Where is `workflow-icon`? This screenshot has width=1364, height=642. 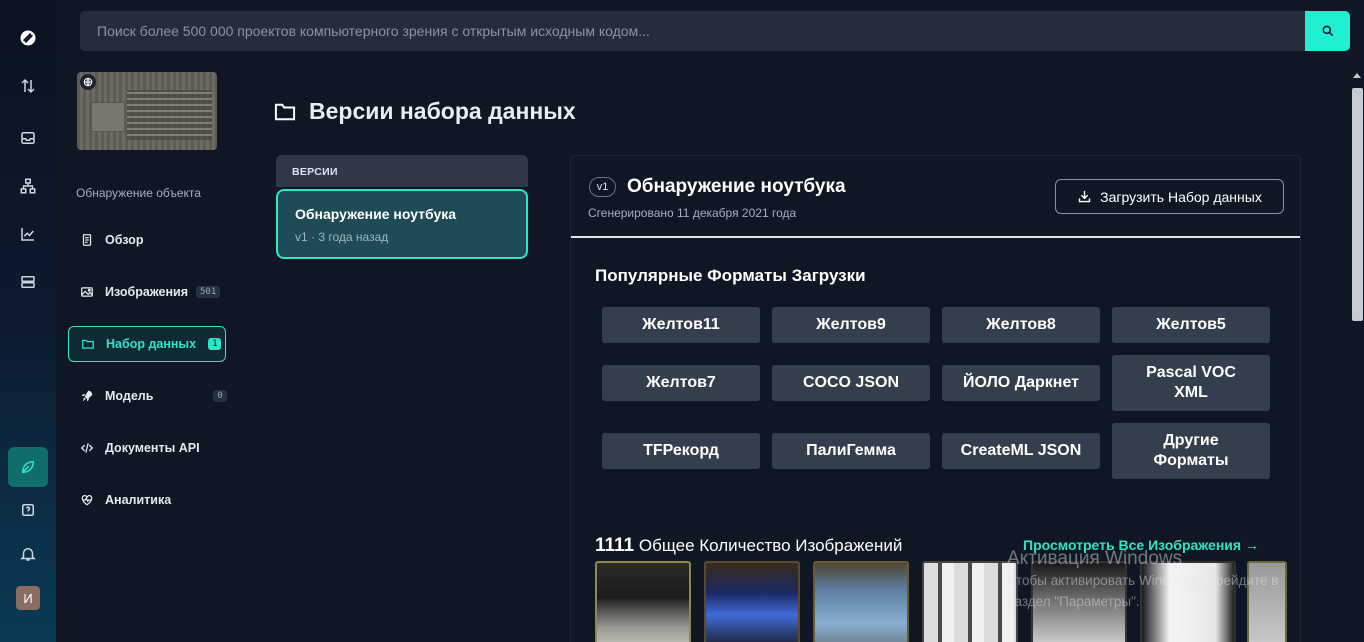
workflow-icon is located at coordinates (28, 186).